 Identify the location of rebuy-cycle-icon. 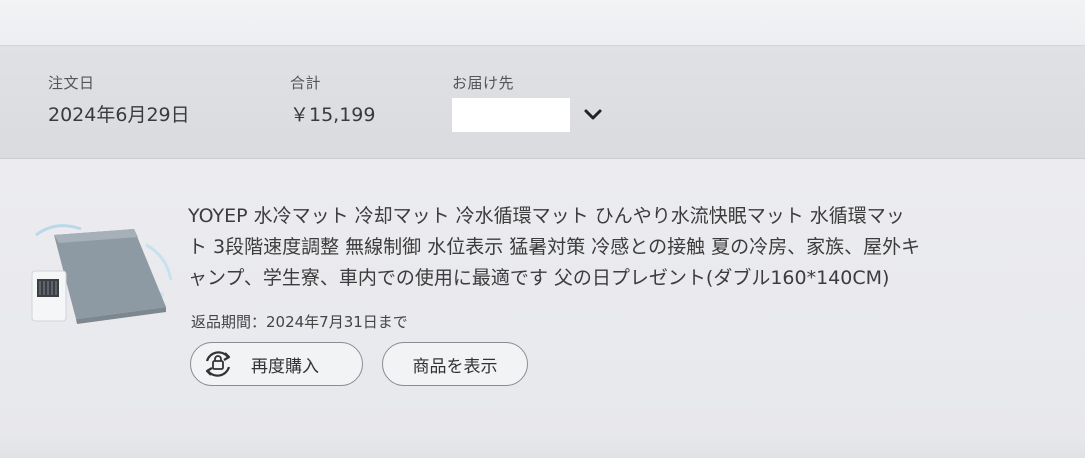
(218, 364).